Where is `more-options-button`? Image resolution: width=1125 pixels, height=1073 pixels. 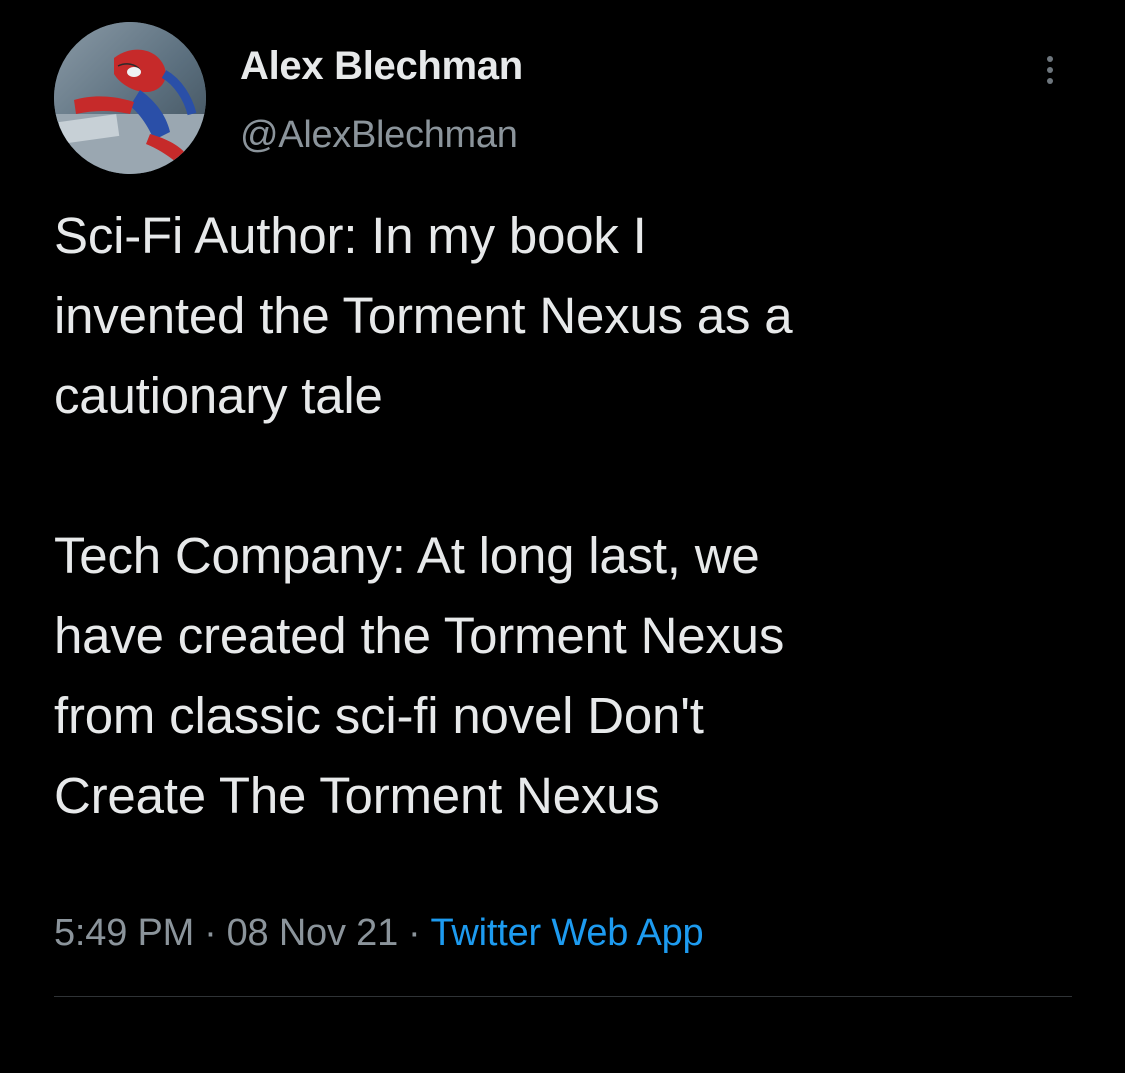 more-options-button is located at coordinates (1050, 70).